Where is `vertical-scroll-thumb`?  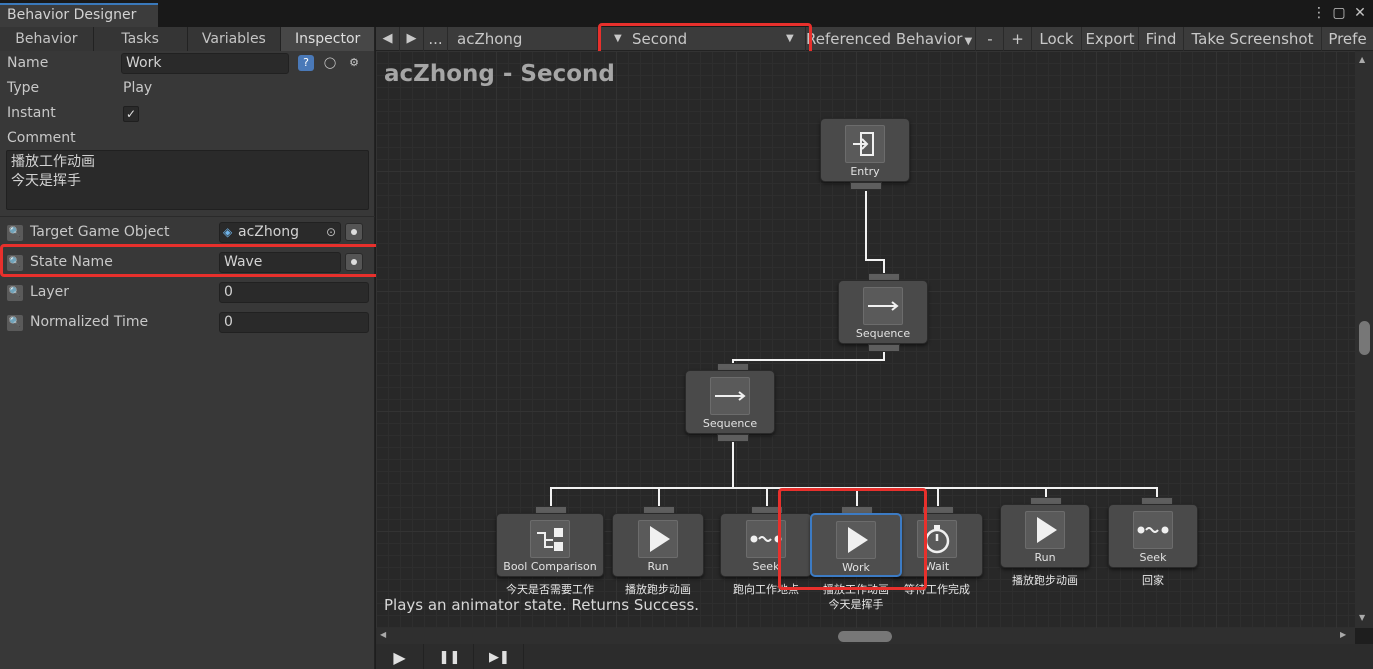 vertical-scroll-thumb is located at coordinates (1364, 338).